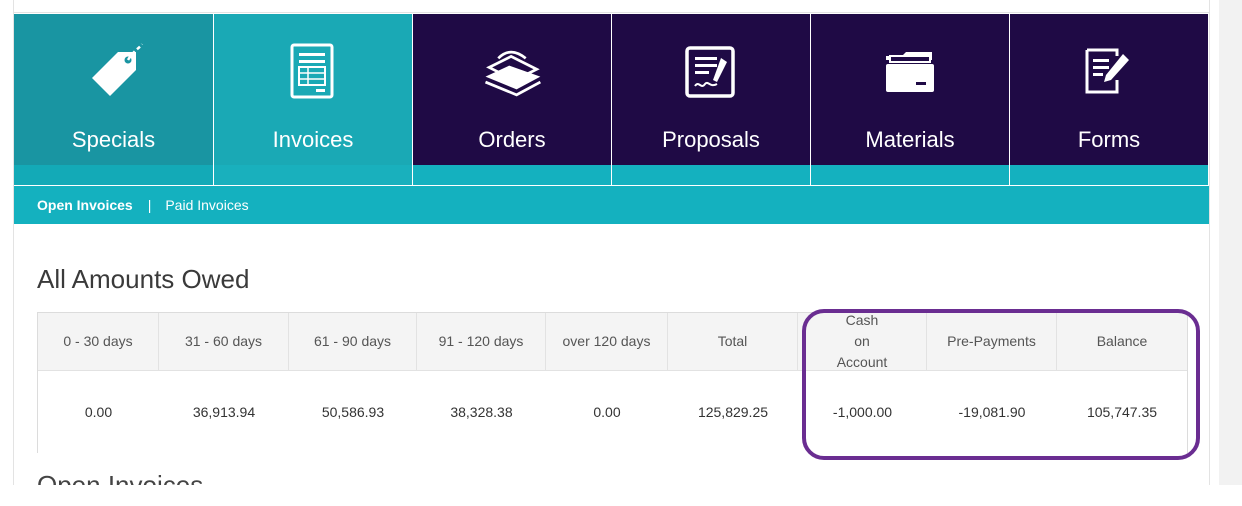 The width and height of the screenshot is (1242, 506). I want to click on signed-document-icon, so click(711, 72).